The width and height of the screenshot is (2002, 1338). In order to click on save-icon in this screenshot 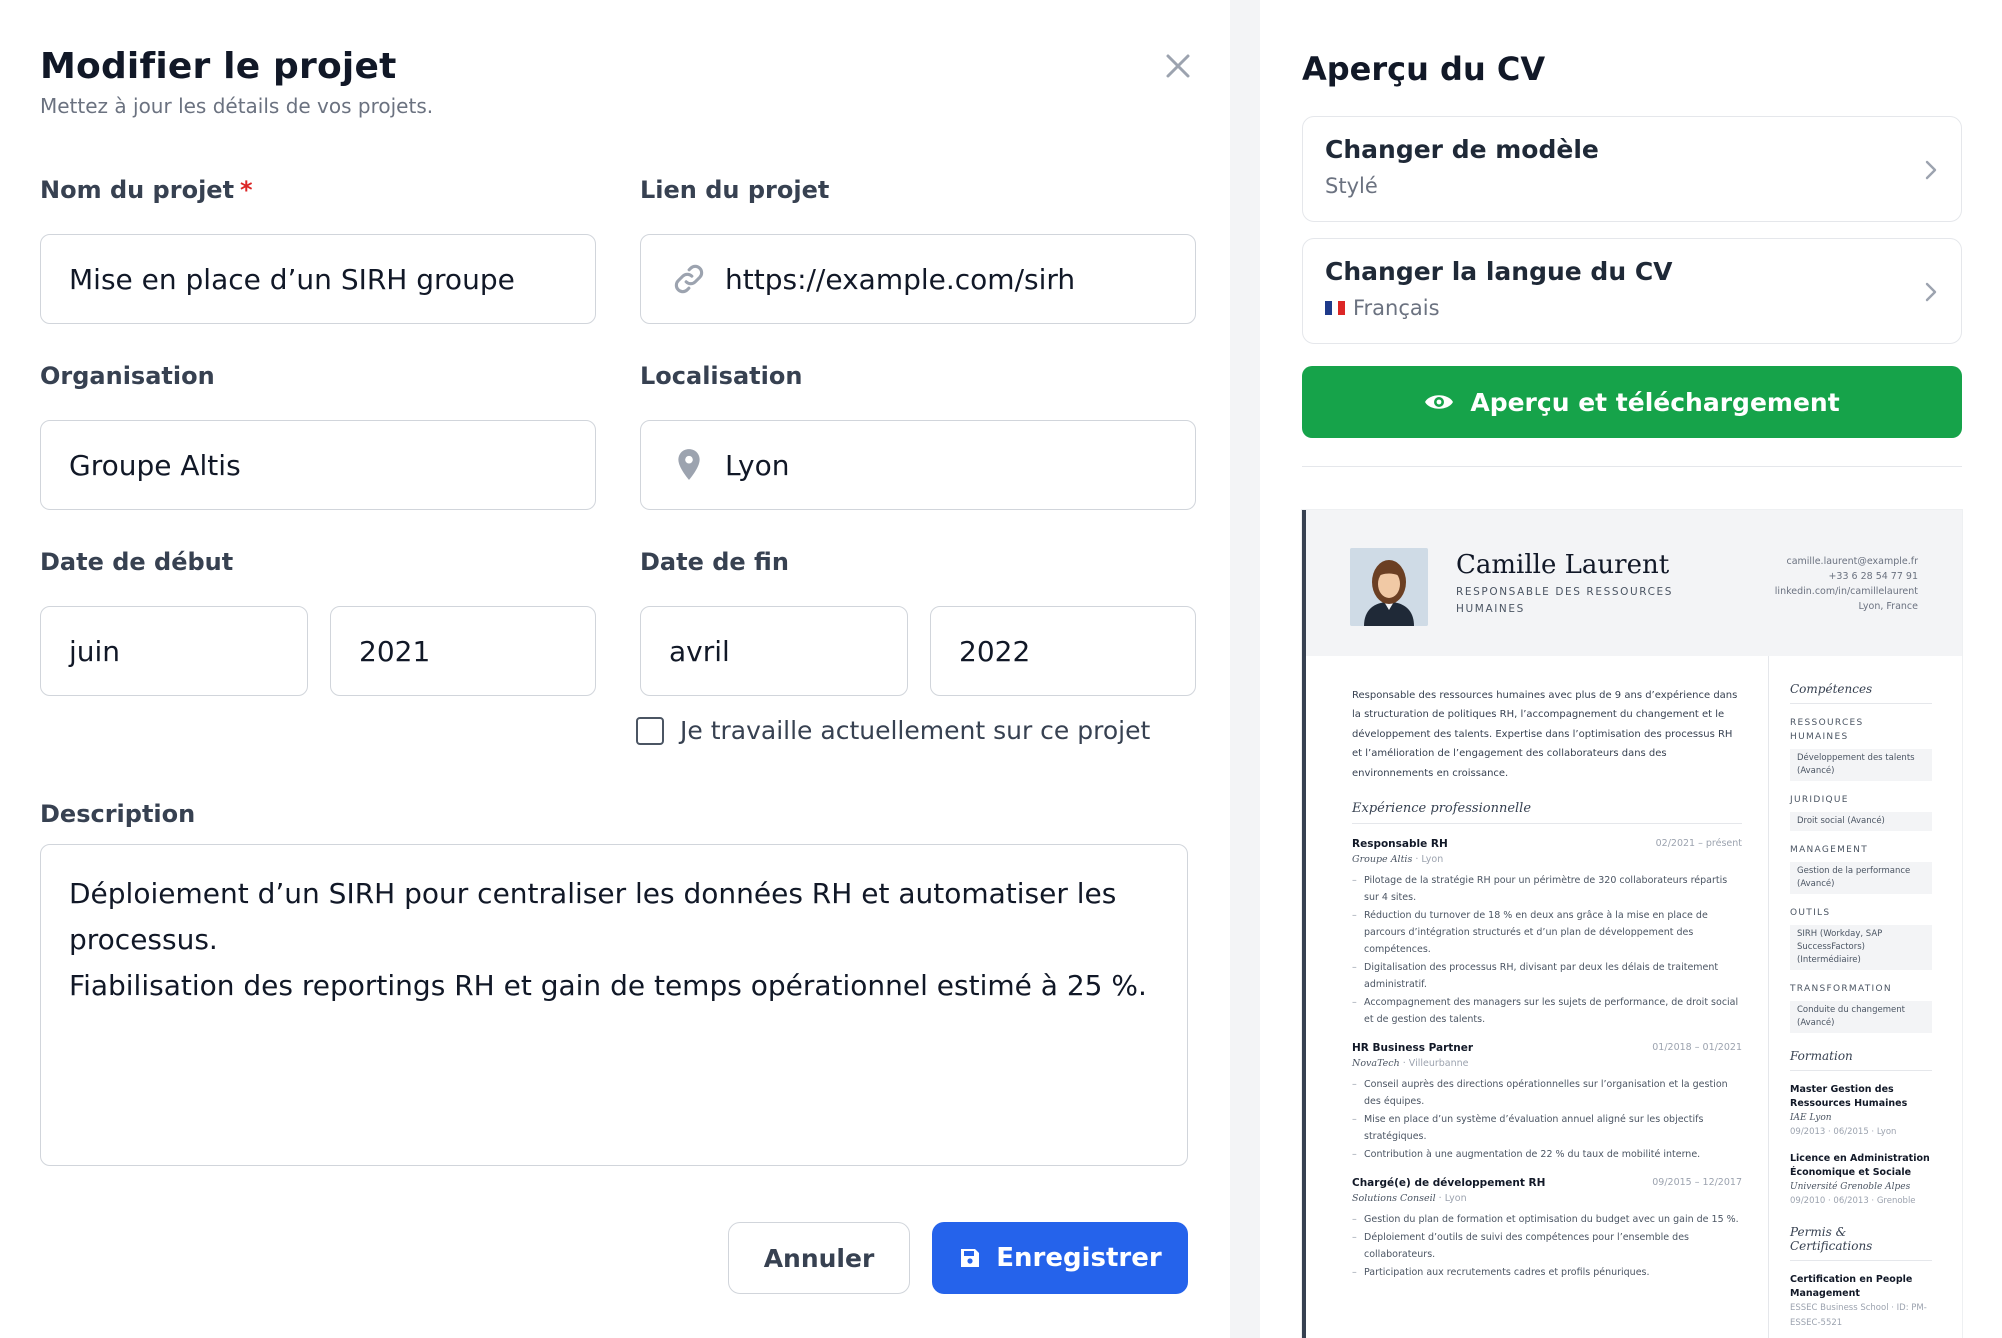, I will do `click(970, 1258)`.